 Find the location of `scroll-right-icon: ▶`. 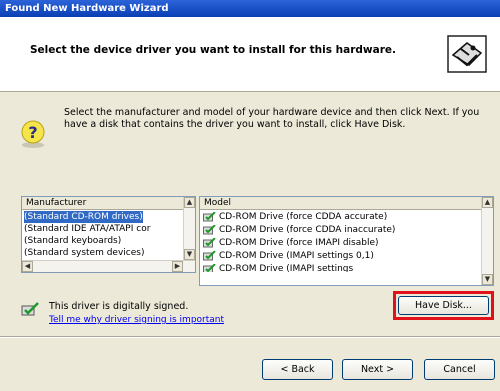

scroll-right-icon: ▶ is located at coordinates (177, 266).